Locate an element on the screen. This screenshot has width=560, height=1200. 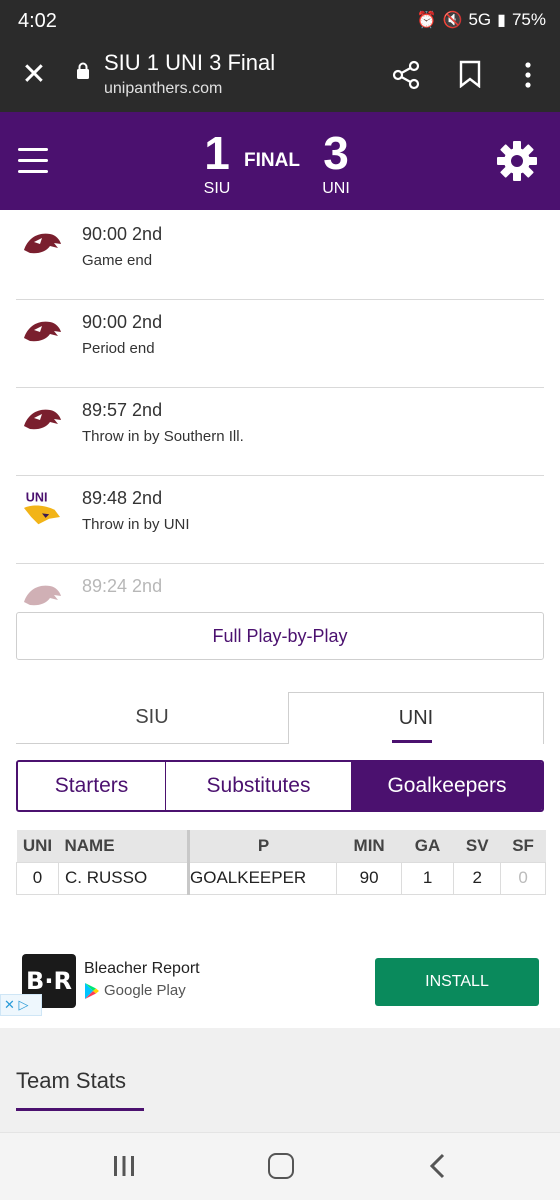
status-bar: 4:02 ⏰ 🔇 5G ▮ 75% is located at coordinates (280, 21).